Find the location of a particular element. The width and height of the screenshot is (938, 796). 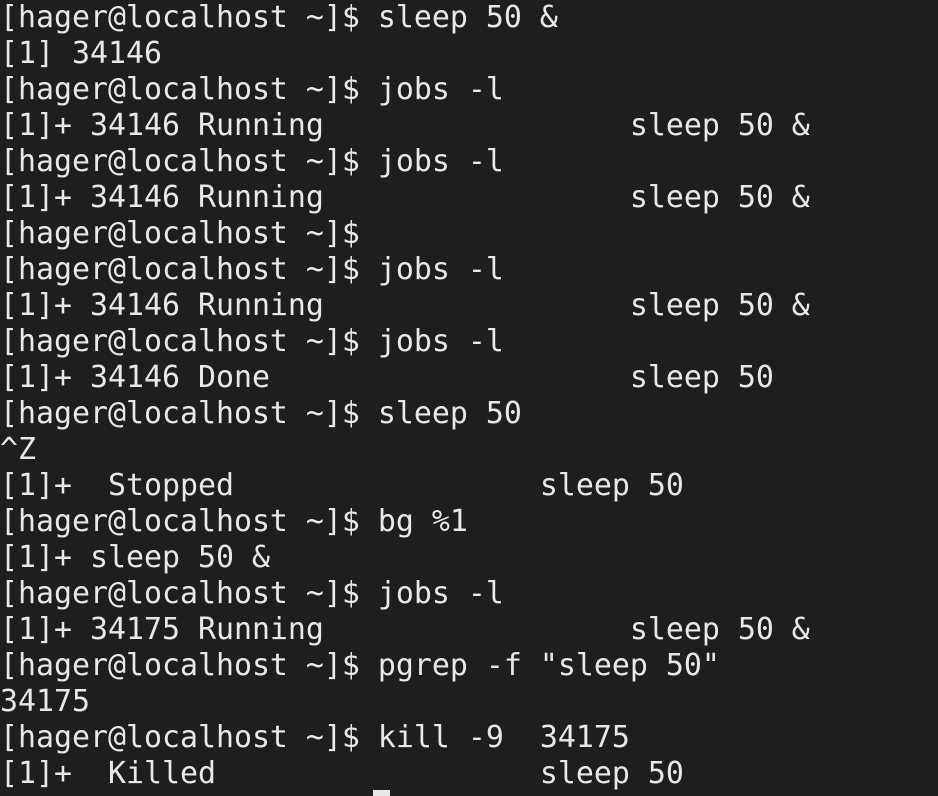

terminal-line: [1]+ Killed sleep 50 is located at coordinates (342, 773).